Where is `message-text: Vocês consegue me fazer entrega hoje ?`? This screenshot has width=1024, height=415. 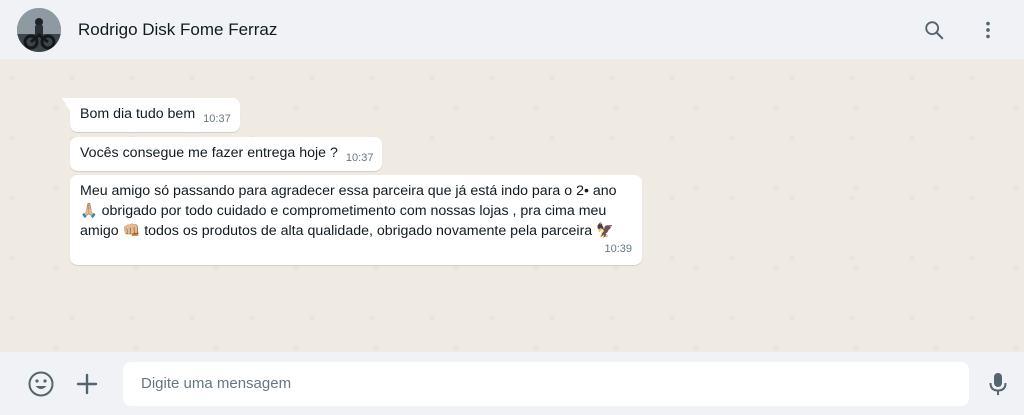
message-text: Vocês consegue me fazer entrega hoje ? is located at coordinates (209, 153).